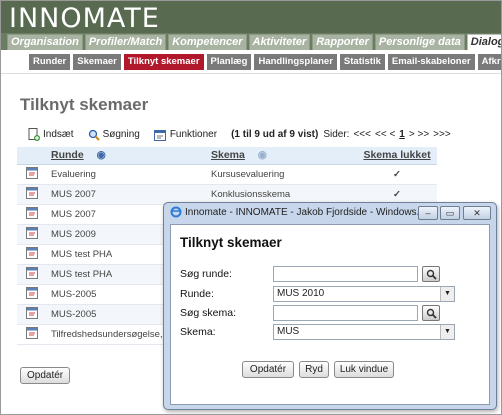 This screenshot has width=502, height=415. What do you see at coordinates (295, 62) in the screenshot?
I see `subnav-item-handlingsplaner: Handlingsplaner` at bounding box center [295, 62].